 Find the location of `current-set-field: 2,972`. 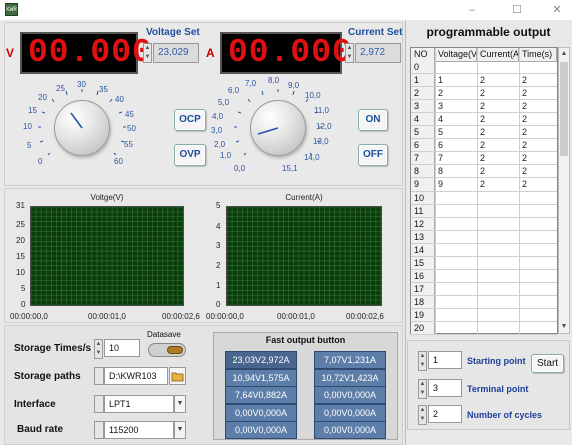

current-set-field: 2,972 is located at coordinates (378, 53).